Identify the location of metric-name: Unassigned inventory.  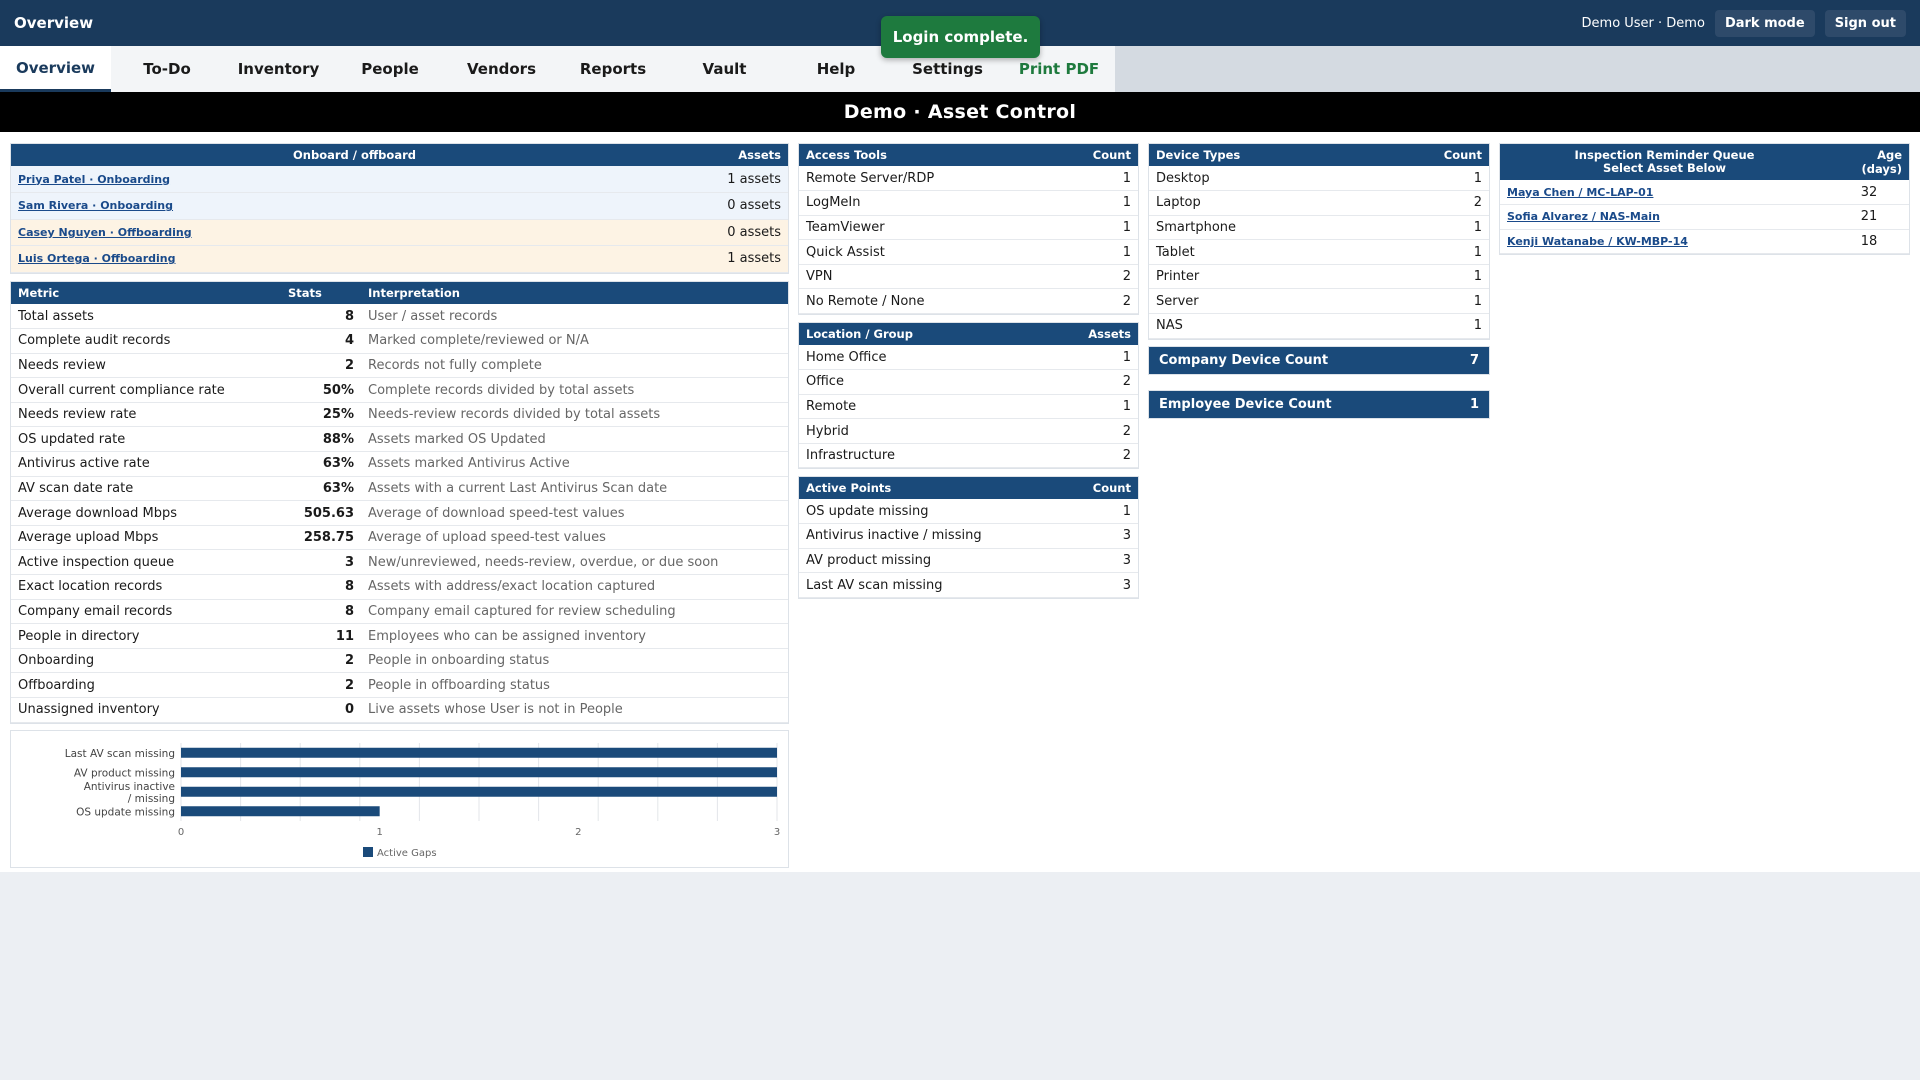
(146, 710).